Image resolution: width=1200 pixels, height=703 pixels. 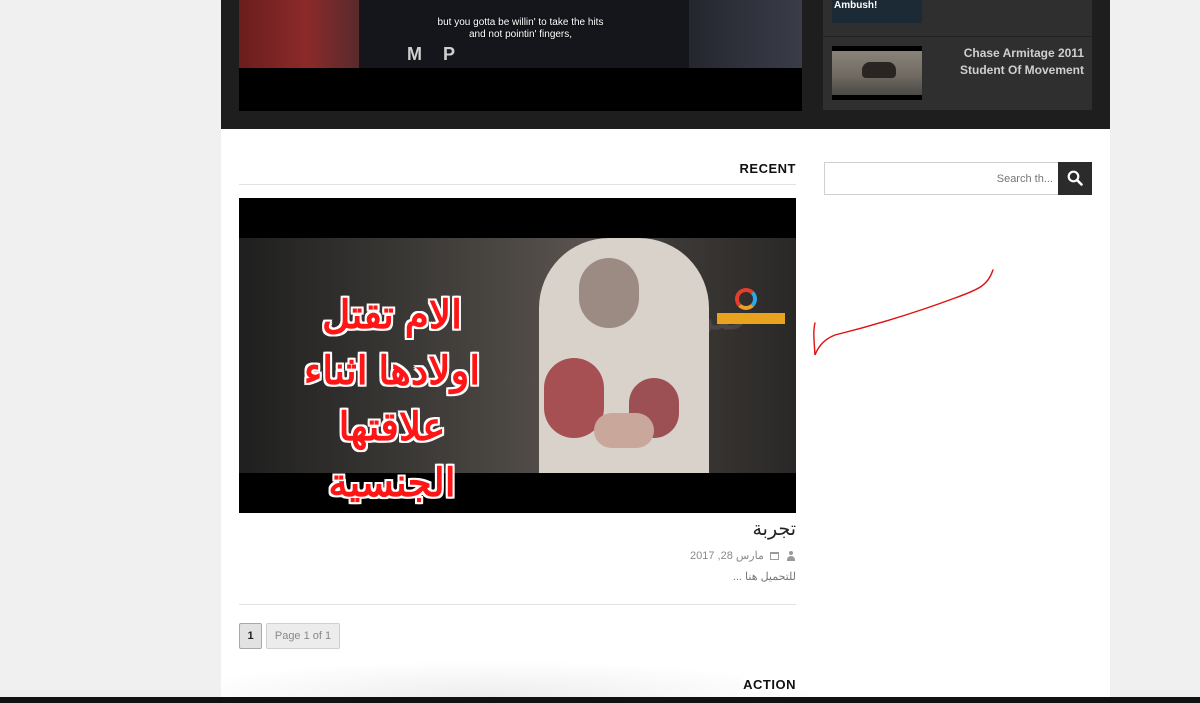 I want to click on side-list-divider, so click(x=957, y=36).